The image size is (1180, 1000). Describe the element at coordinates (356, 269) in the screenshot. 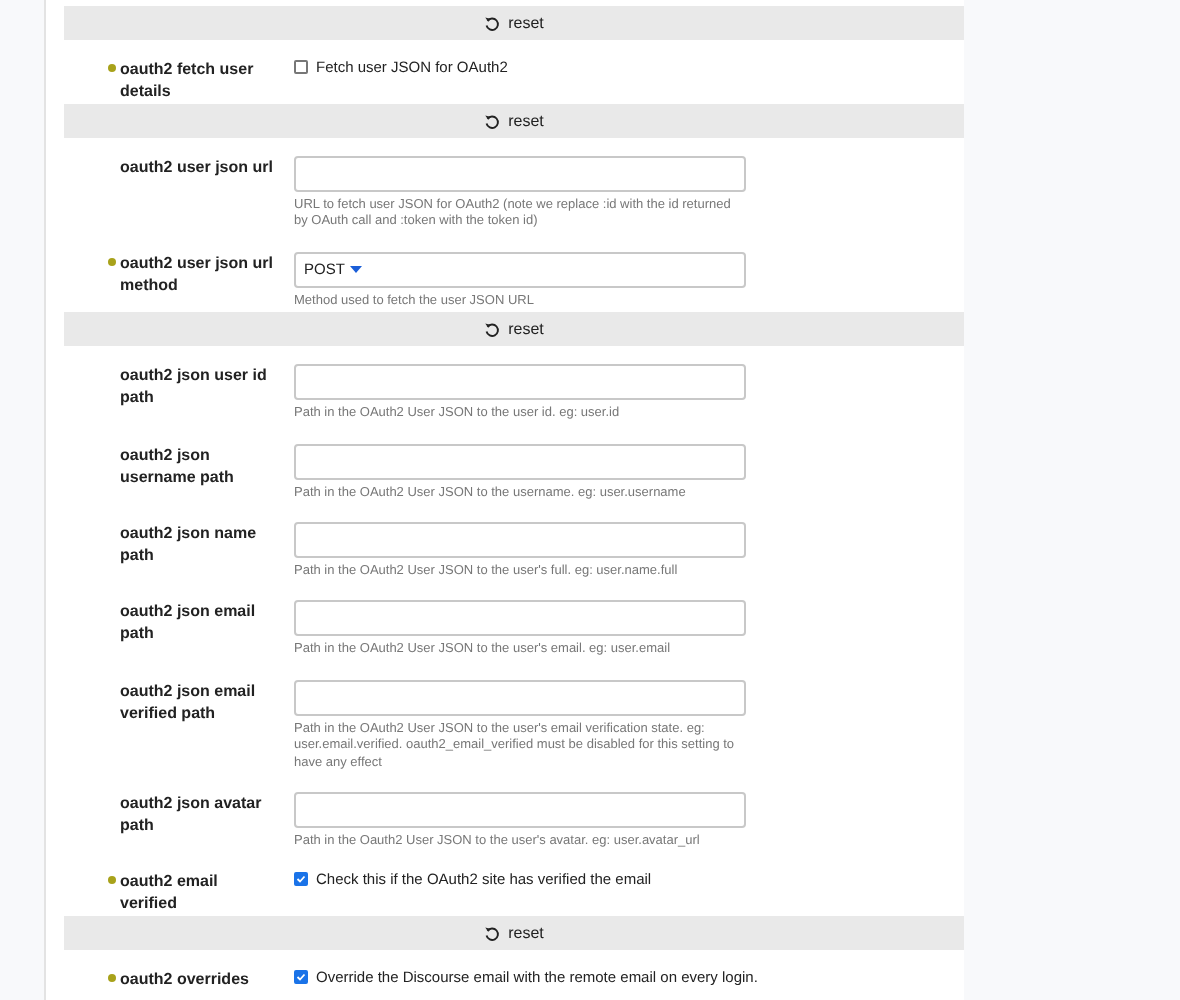

I see `caret-icon` at that location.